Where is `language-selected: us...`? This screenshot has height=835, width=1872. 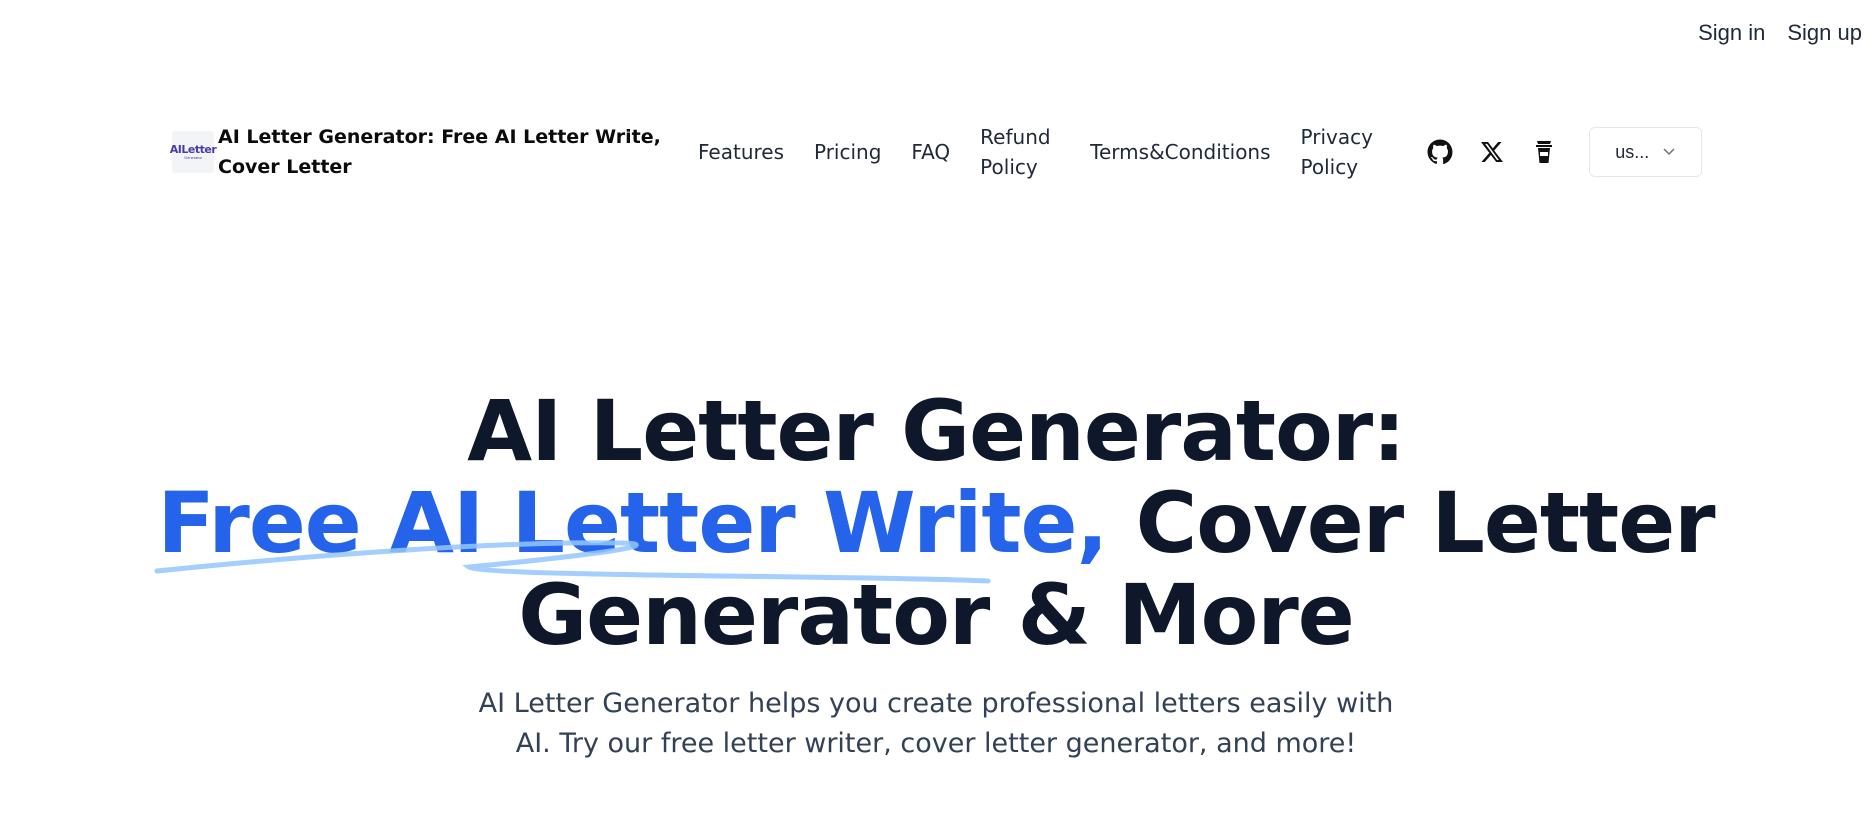
language-selected: us... is located at coordinates (1632, 151).